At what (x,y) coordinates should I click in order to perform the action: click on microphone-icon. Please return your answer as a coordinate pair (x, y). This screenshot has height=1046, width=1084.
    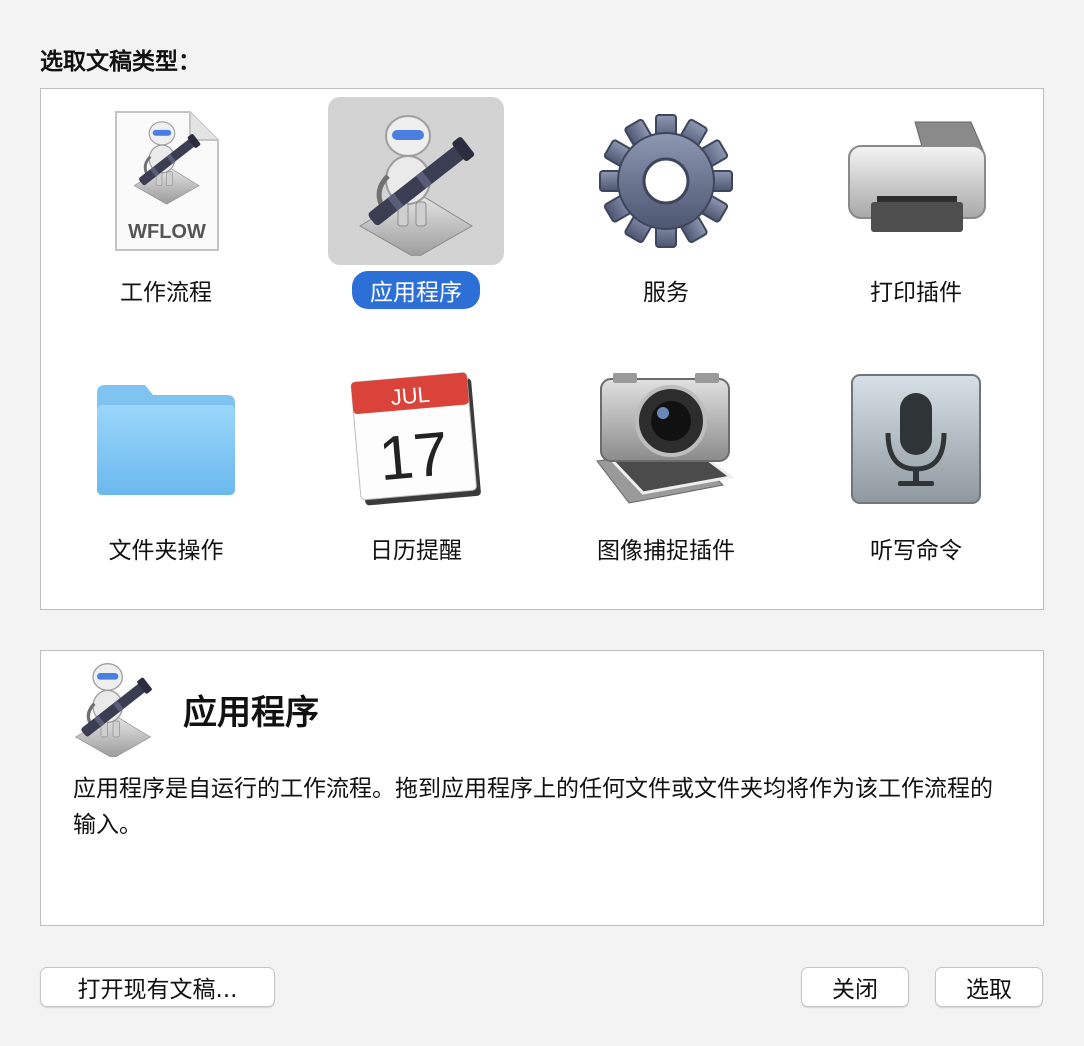
    Looking at the image, I should click on (916, 439).